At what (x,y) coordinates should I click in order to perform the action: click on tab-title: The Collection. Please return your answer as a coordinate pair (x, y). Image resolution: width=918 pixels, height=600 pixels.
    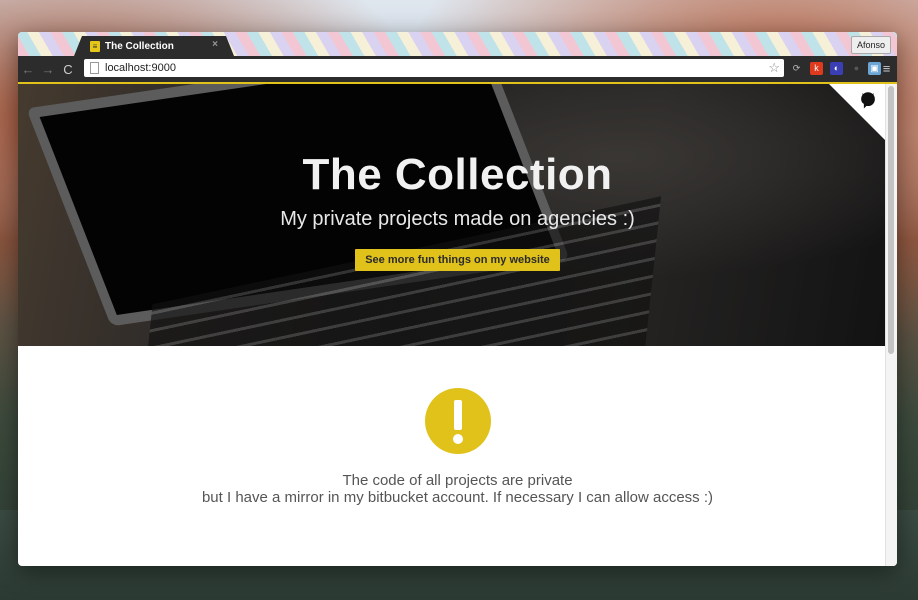
    Looking at the image, I should click on (139, 46).